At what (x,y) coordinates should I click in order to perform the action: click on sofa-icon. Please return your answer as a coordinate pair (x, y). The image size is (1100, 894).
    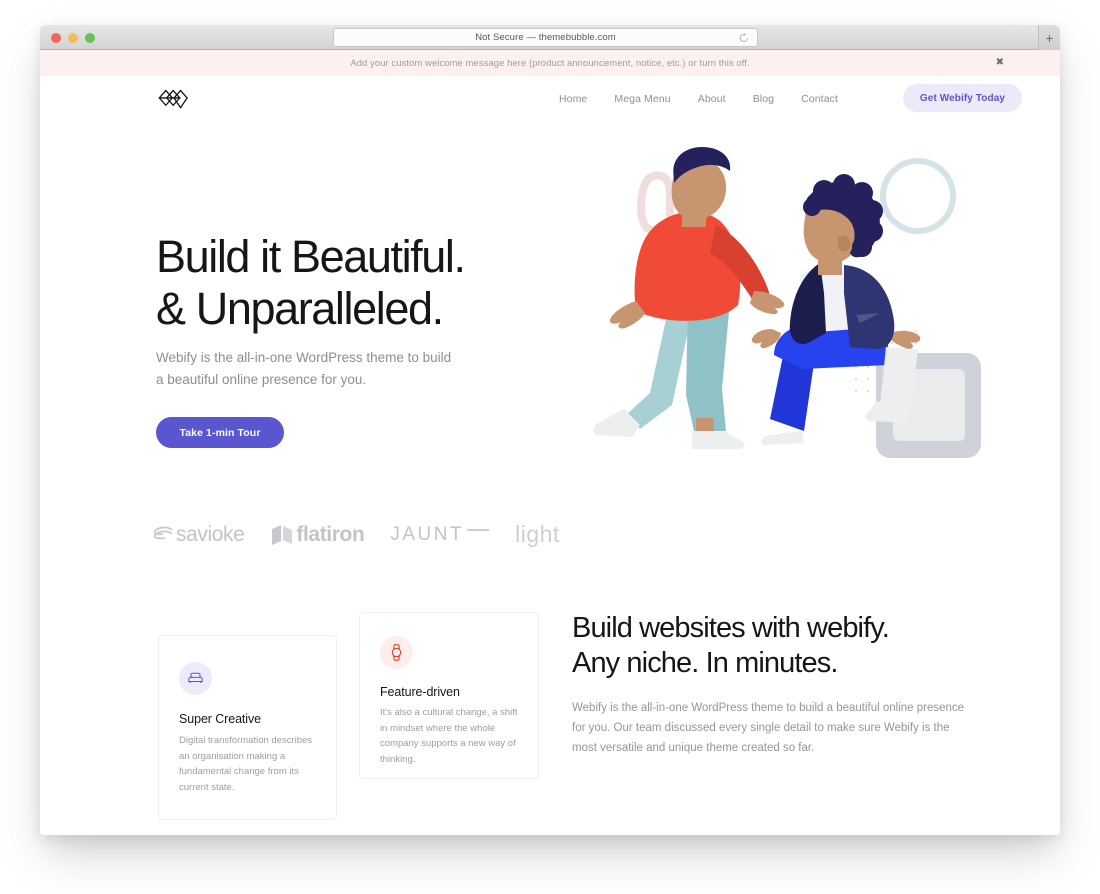
    Looking at the image, I should click on (195, 677).